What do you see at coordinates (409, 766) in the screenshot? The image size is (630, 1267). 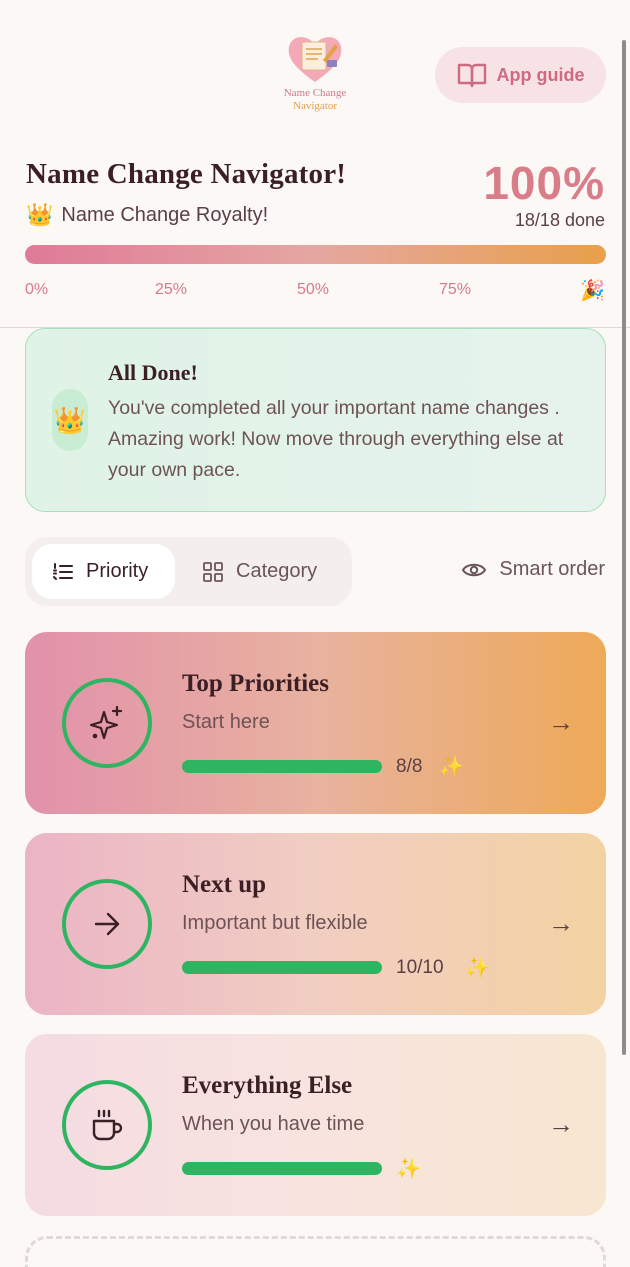 I see `tier-count: 8/8` at bounding box center [409, 766].